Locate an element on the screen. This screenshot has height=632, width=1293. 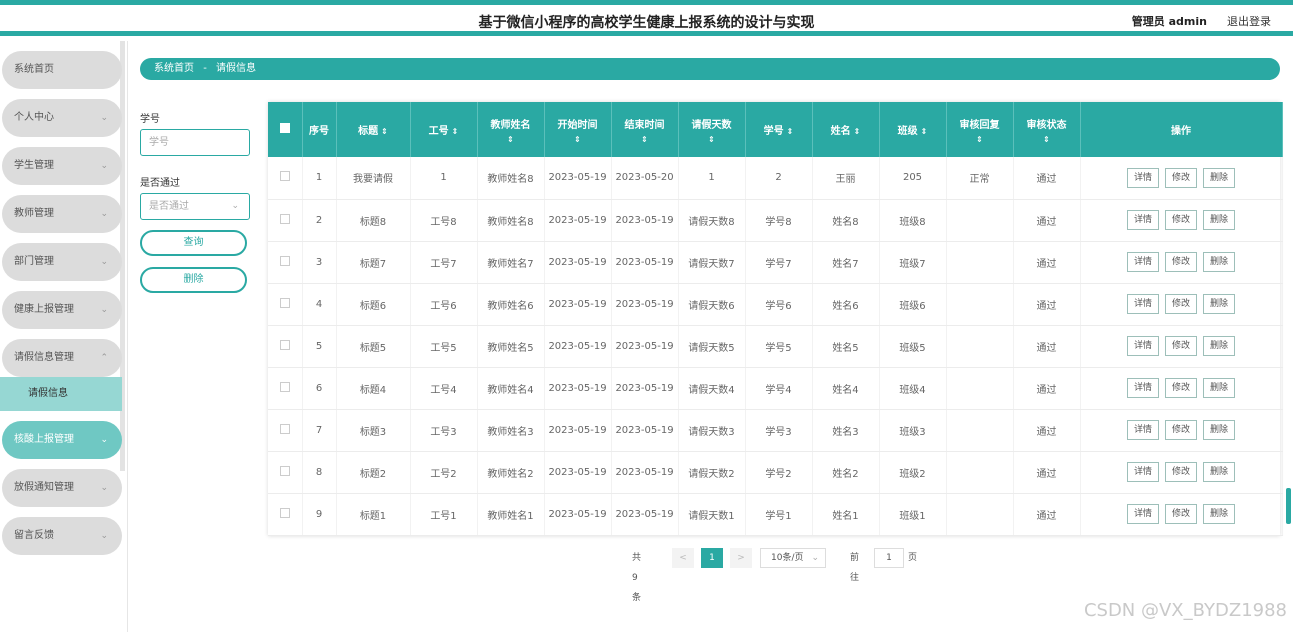
goto-page-input: 1 is located at coordinates (889, 558).